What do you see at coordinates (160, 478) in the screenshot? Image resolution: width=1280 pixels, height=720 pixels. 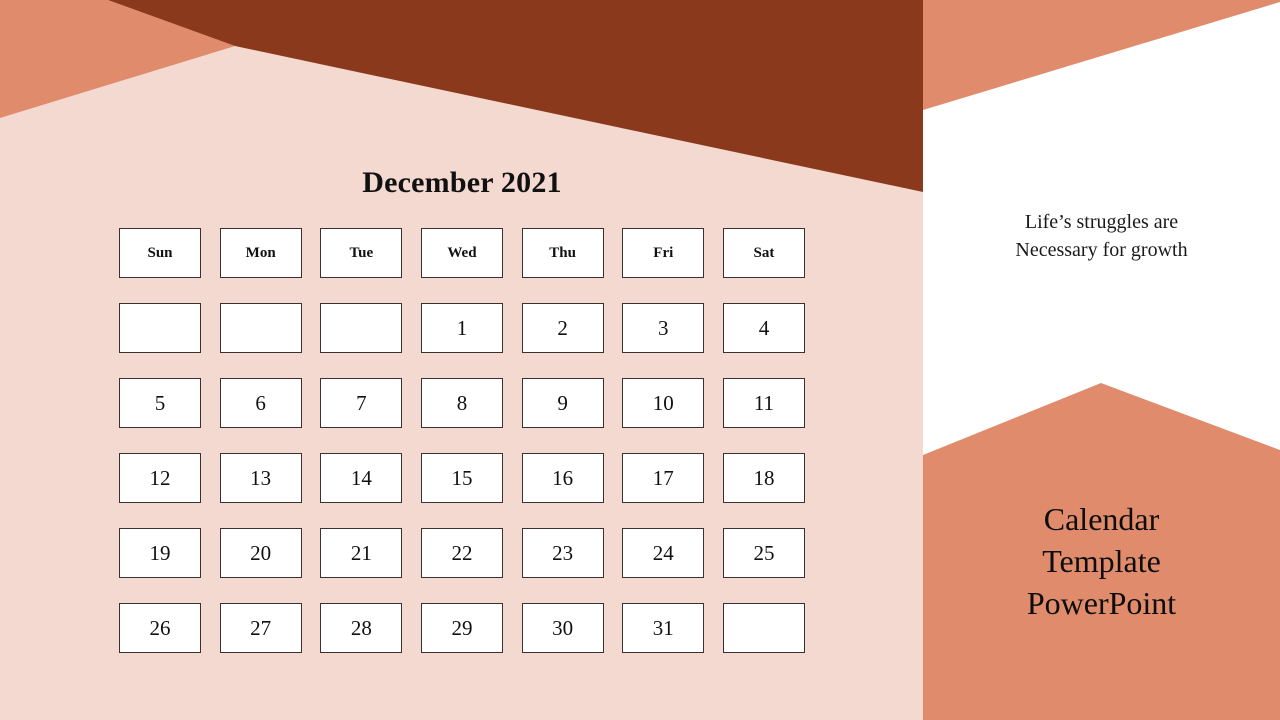 I see `calendar-day-cell: 12` at bounding box center [160, 478].